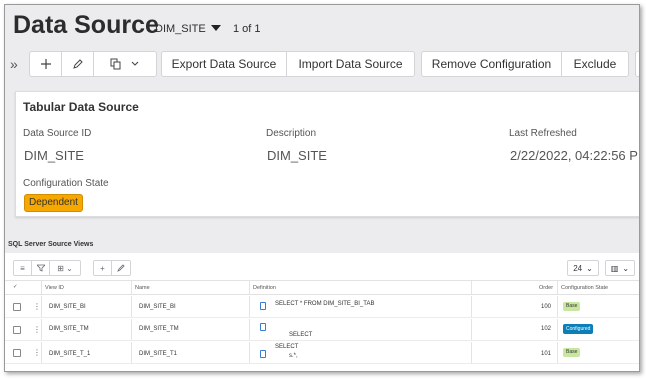 This screenshot has height=379, width=646. Describe the element at coordinates (53, 203) in the screenshot. I see `status-badge: Dependent` at that location.